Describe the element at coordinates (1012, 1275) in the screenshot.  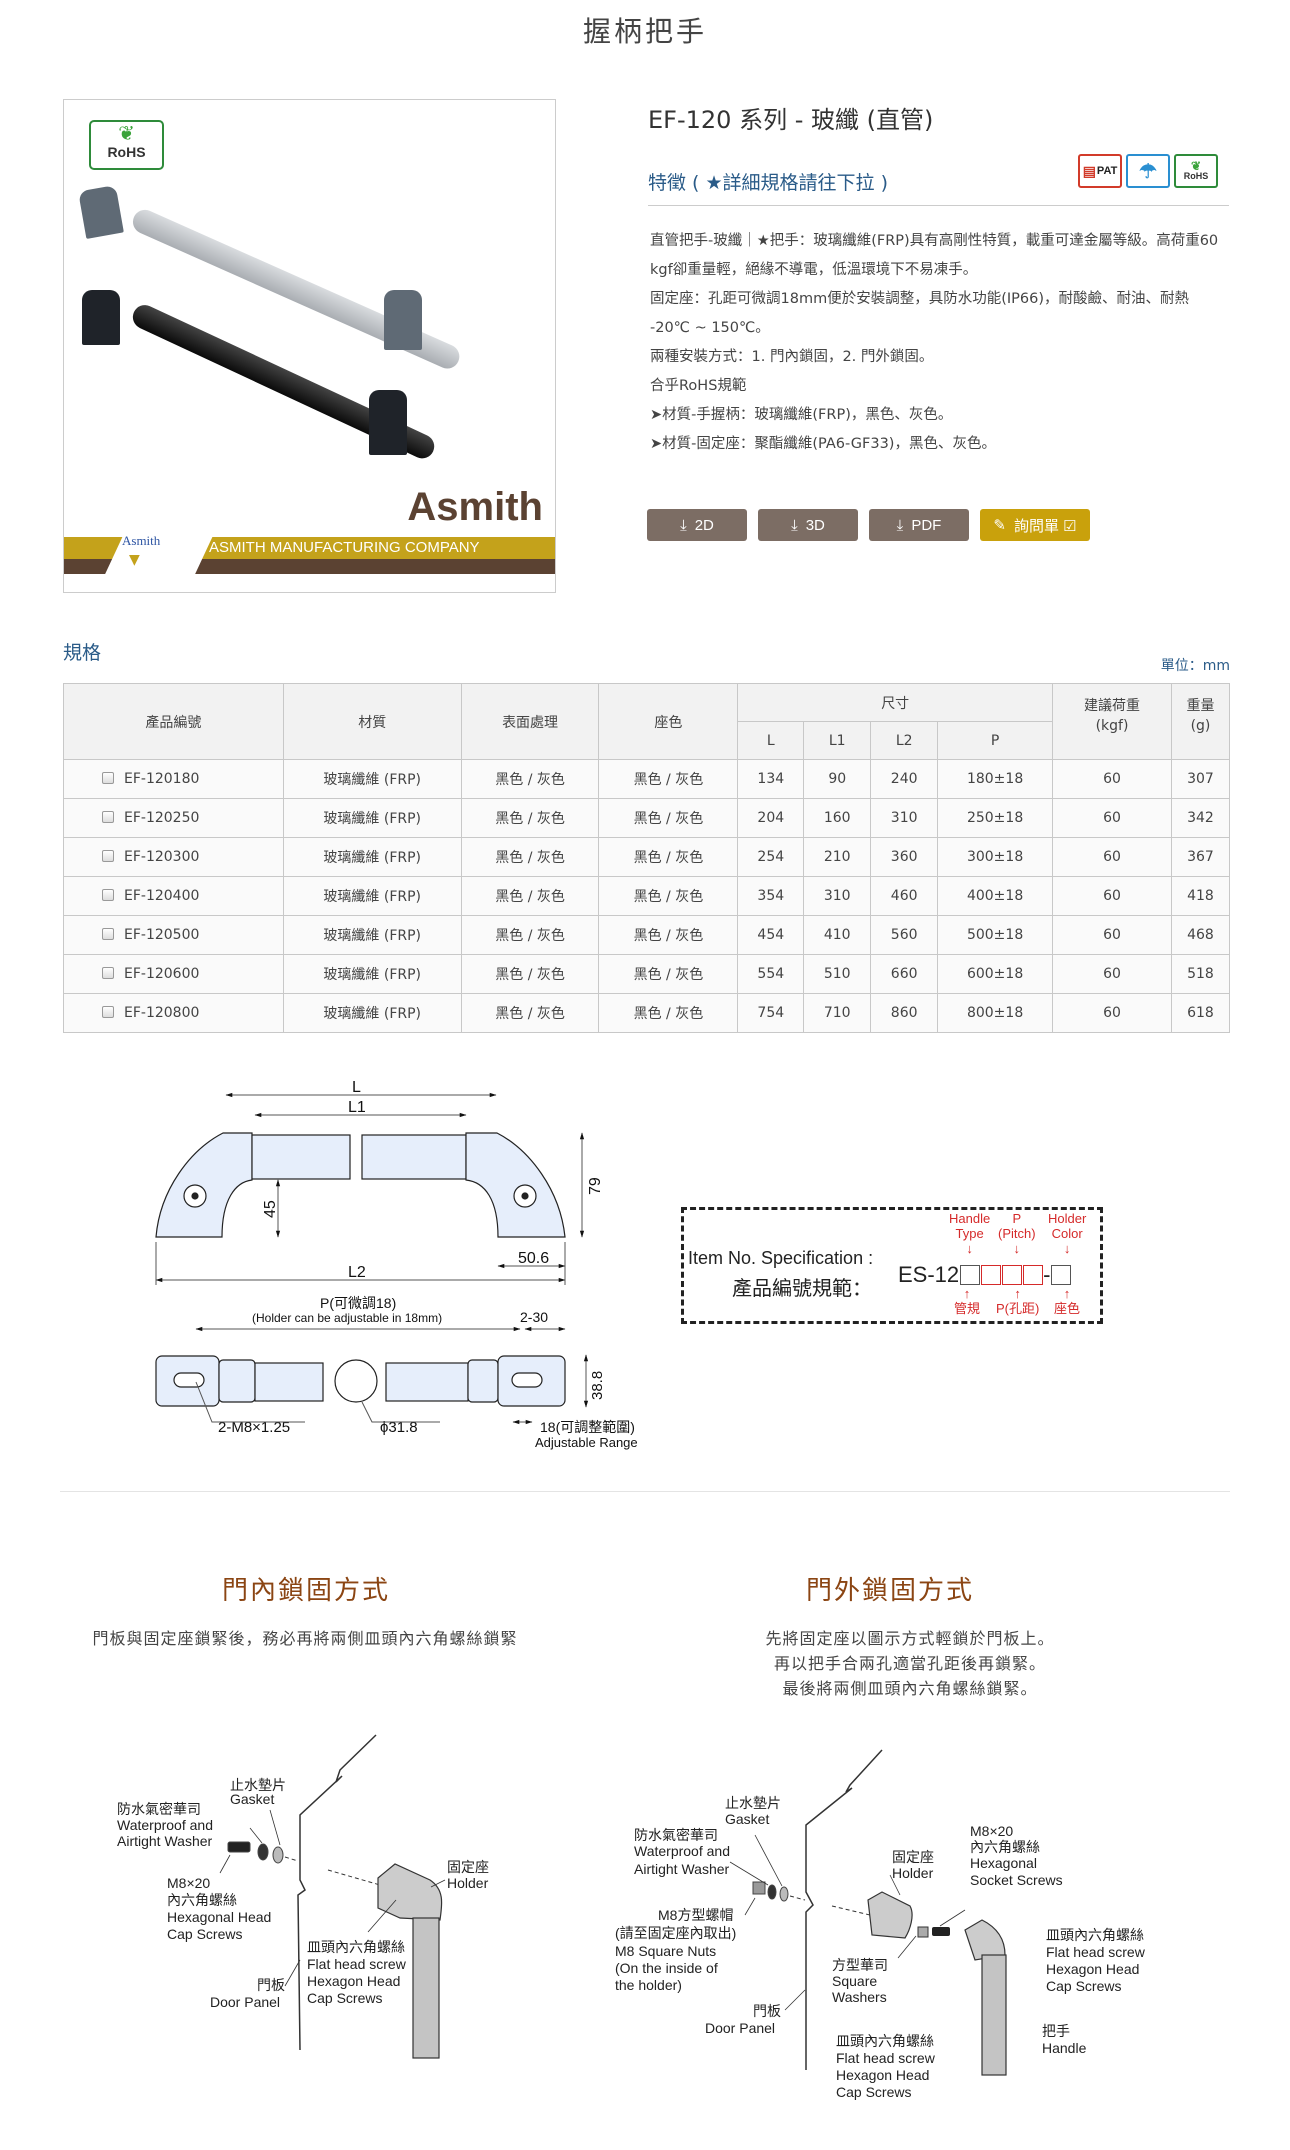
I see `pitch-box` at that location.